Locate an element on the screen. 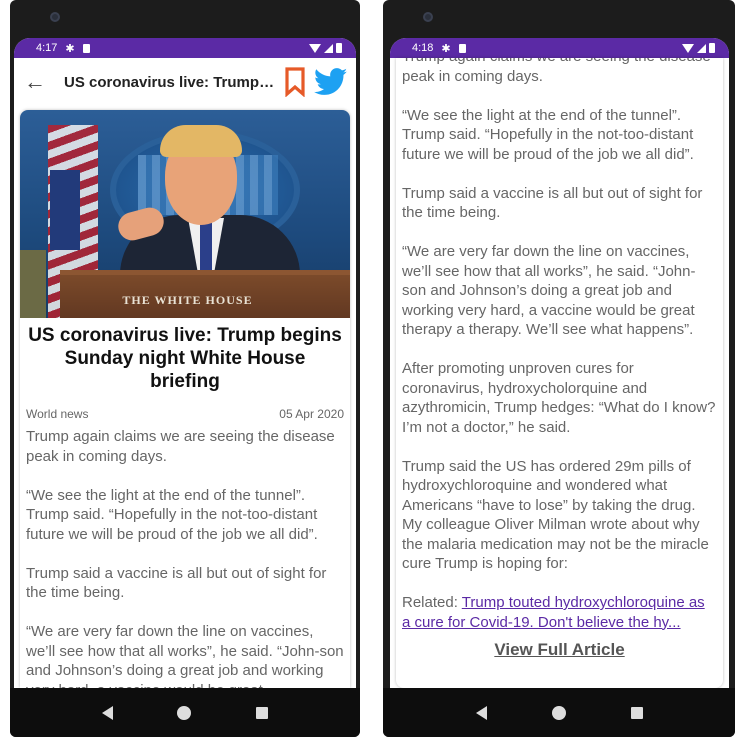 Image resolution: width=735 pixels, height=737 pixels. related-prefix: Related: is located at coordinates (432, 602).